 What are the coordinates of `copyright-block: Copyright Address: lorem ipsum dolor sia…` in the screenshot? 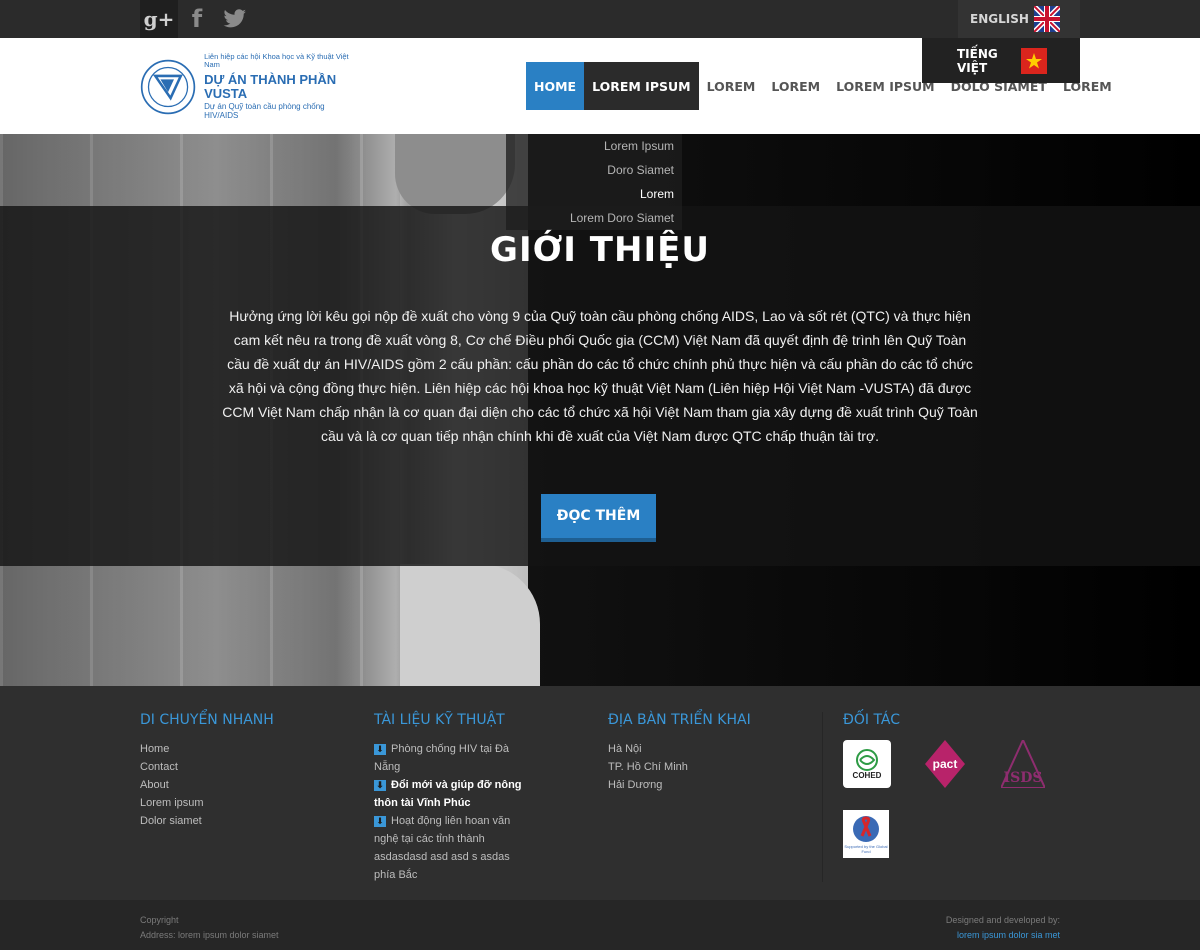 It's located at (209, 928).